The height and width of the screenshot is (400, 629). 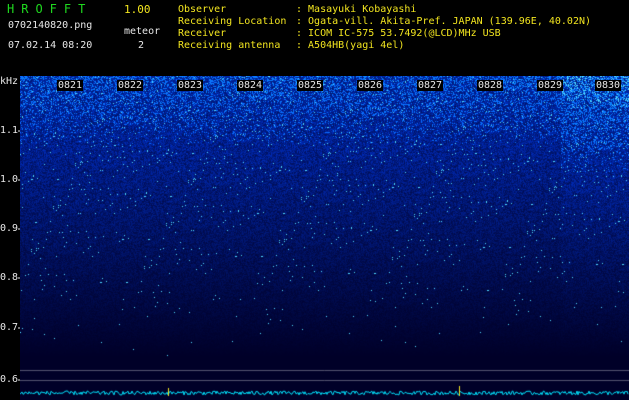 I want to click on time-label-0826: 0826, so click(x=370, y=85).